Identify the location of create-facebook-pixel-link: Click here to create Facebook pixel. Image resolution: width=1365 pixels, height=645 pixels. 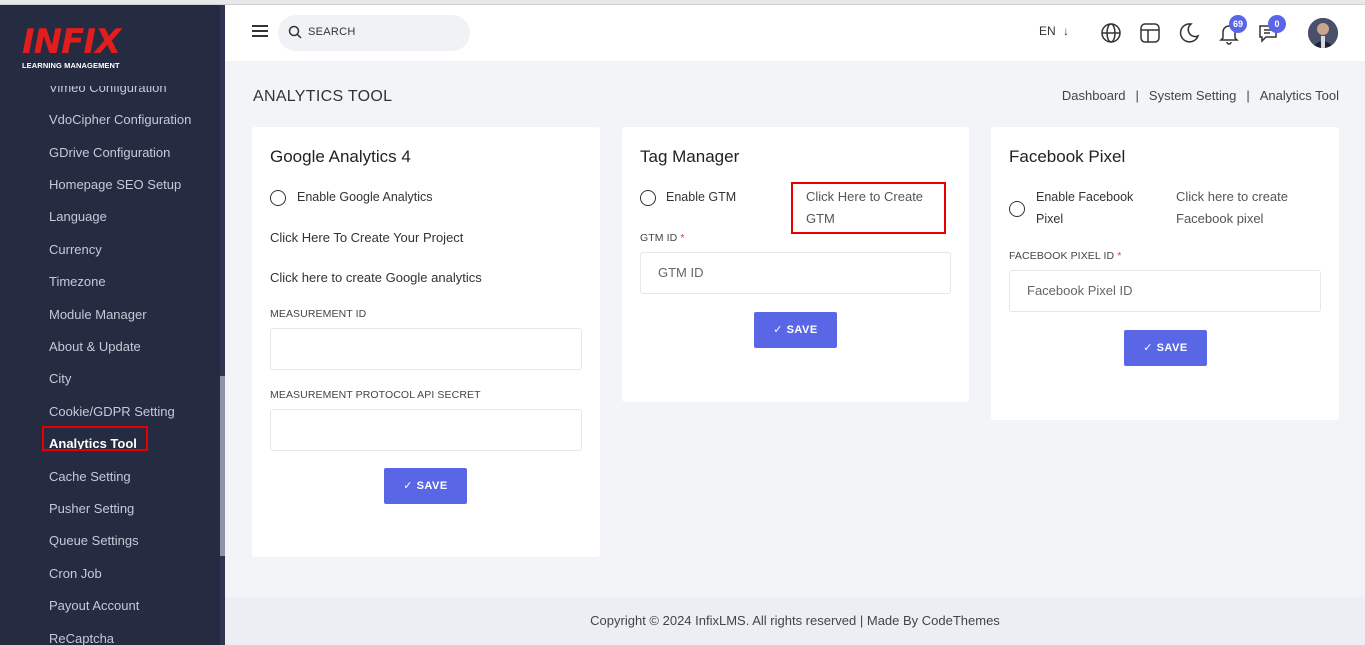
(1232, 208).